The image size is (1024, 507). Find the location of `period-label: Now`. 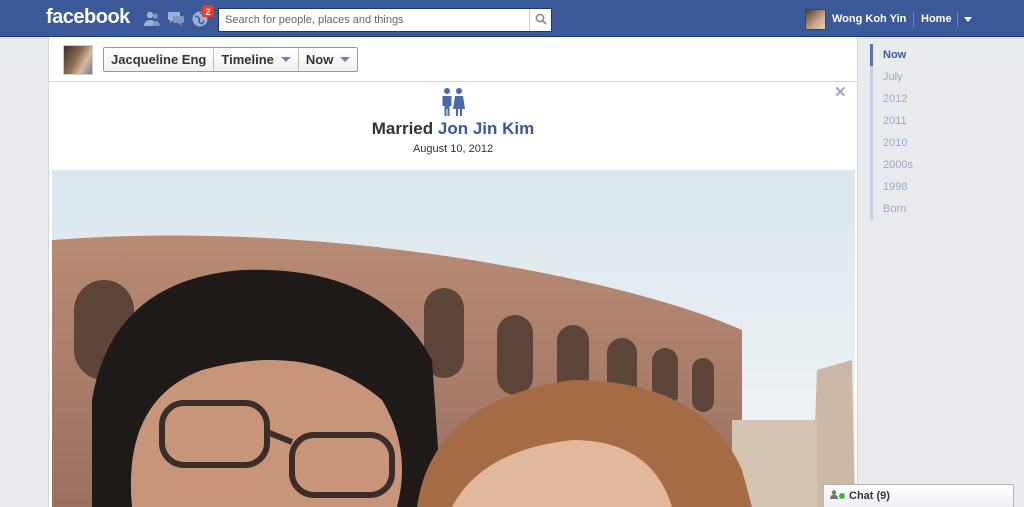

period-label: Now is located at coordinates (319, 59).